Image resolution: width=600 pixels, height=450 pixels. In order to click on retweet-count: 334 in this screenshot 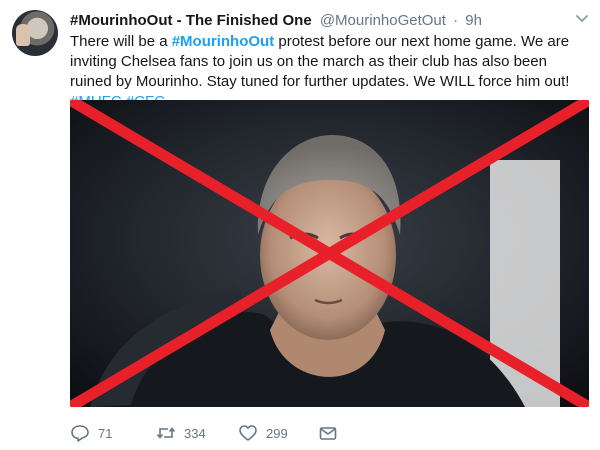, I will do `click(195, 433)`.